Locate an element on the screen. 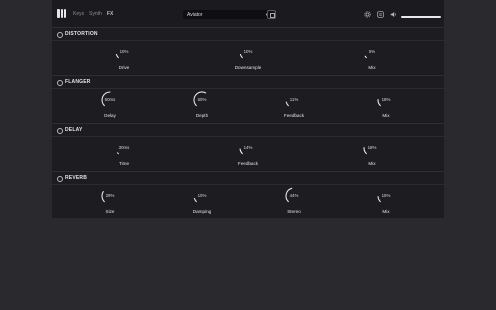  section-header: DISTORTION is located at coordinates (248, 34).